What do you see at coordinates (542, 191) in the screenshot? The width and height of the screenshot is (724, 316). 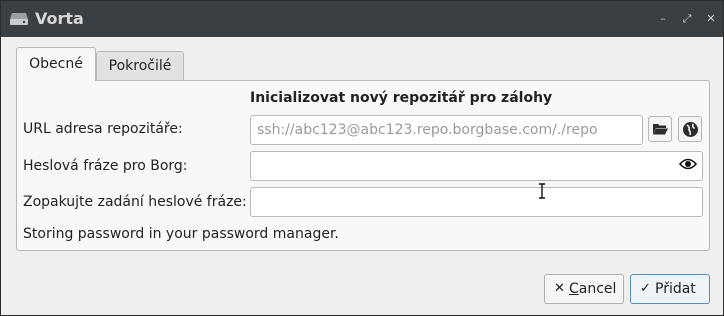 I see `text-cursor-icon` at bounding box center [542, 191].